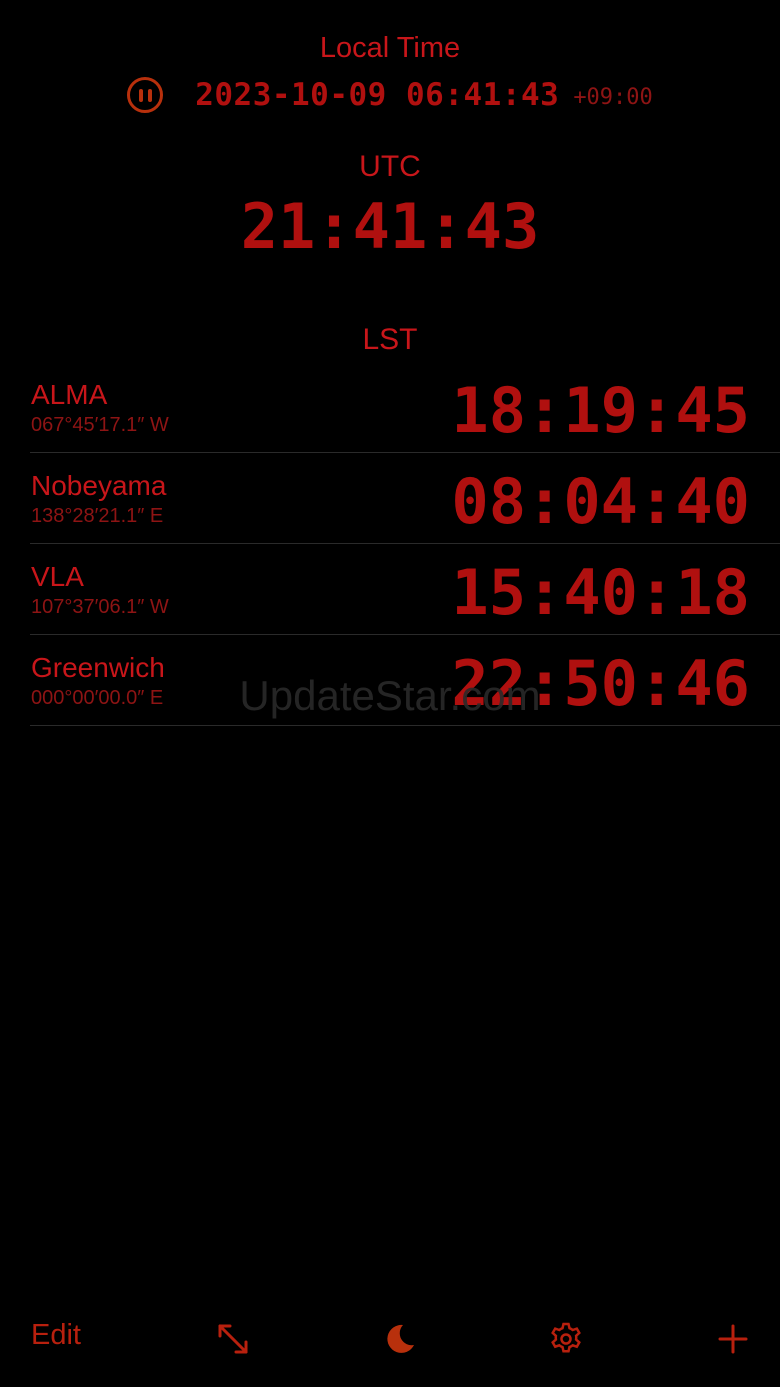  I want to click on site-longitude: 107°37′06.1″ W, so click(100, 607).